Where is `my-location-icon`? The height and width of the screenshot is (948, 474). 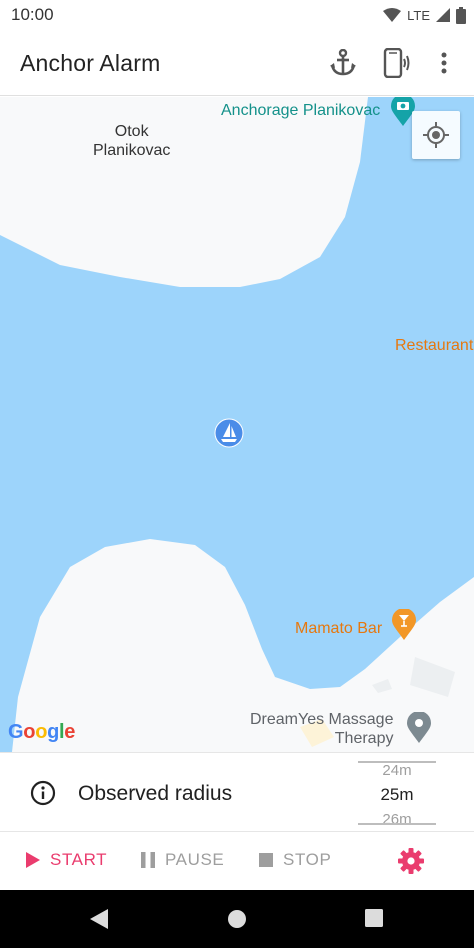 my-location-icon is located at coordinates (436, 135).